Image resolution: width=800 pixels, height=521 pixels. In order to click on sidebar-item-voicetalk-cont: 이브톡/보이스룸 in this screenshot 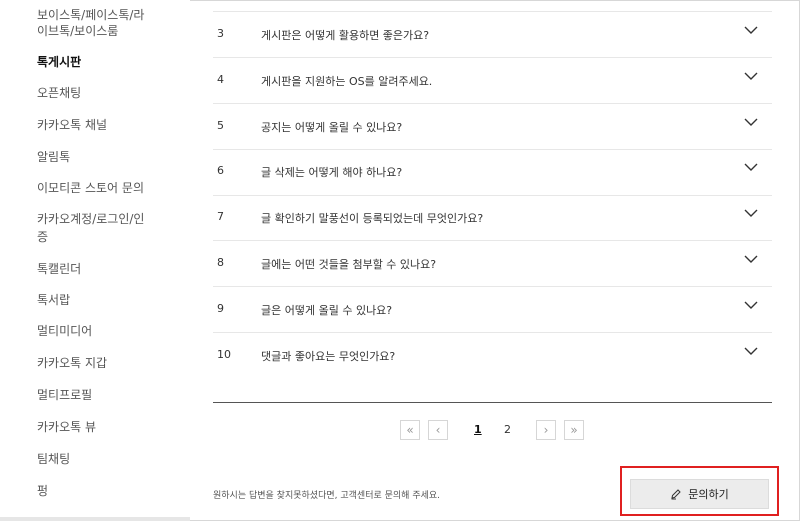, I will do `click(77, 31)`.